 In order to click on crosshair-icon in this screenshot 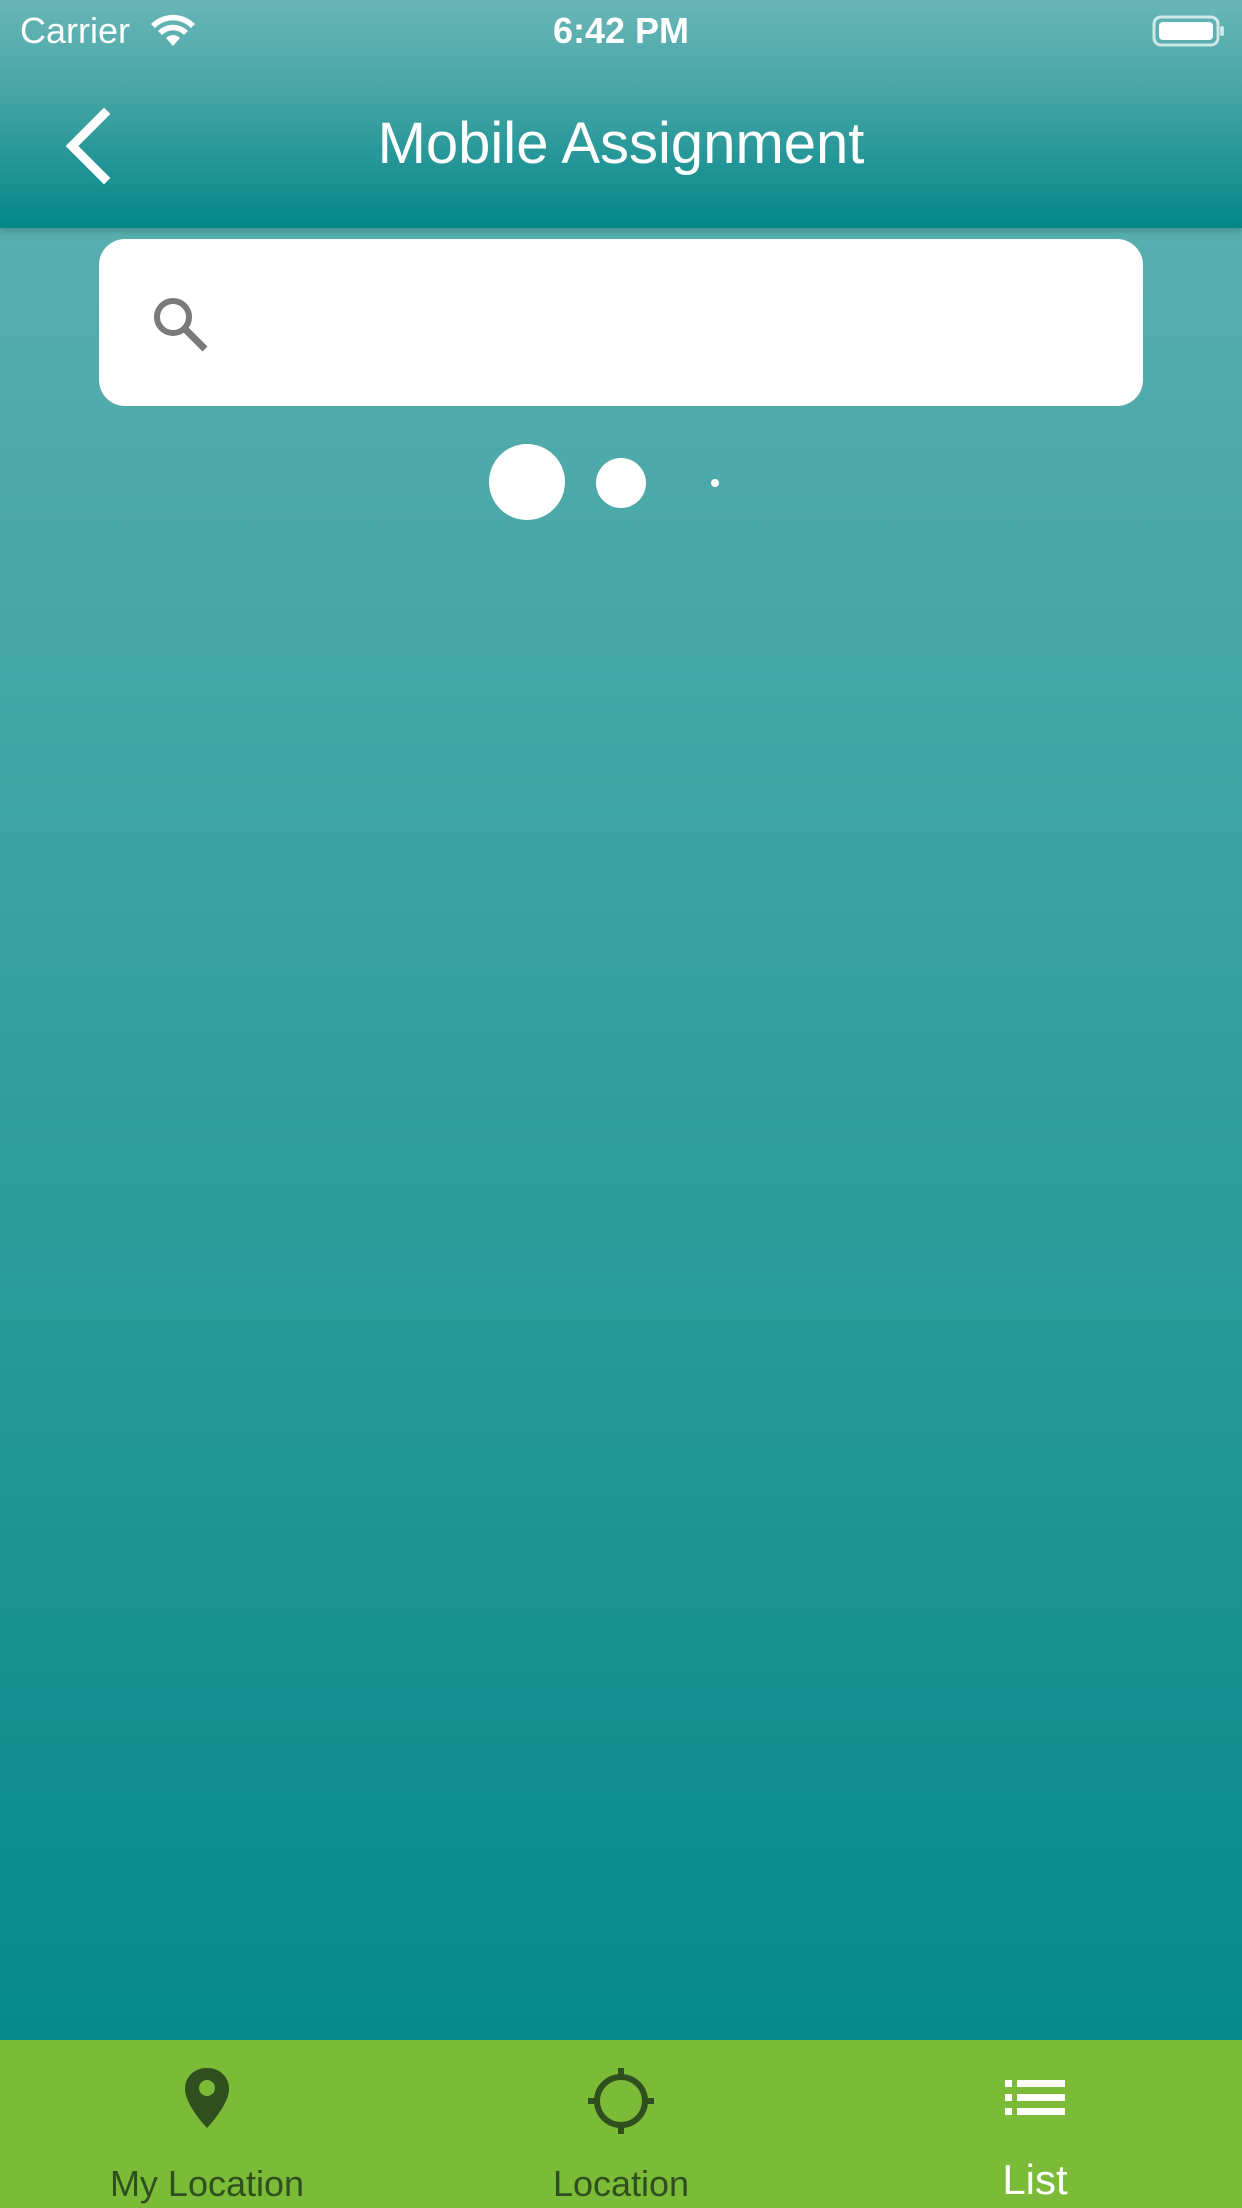, I will do `click(621, 2101)`.